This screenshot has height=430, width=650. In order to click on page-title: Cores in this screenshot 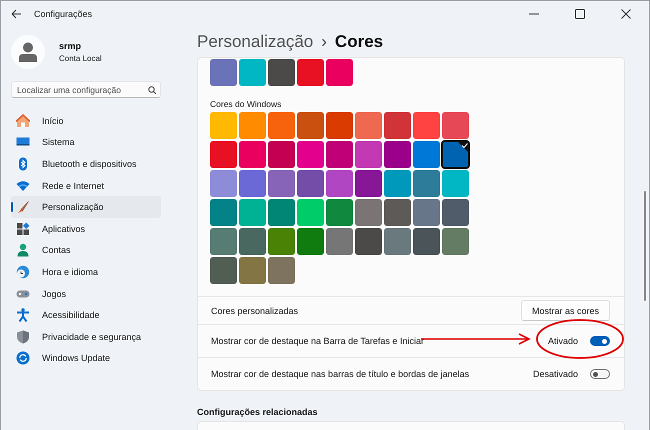, I will do `click(359, 42)`.